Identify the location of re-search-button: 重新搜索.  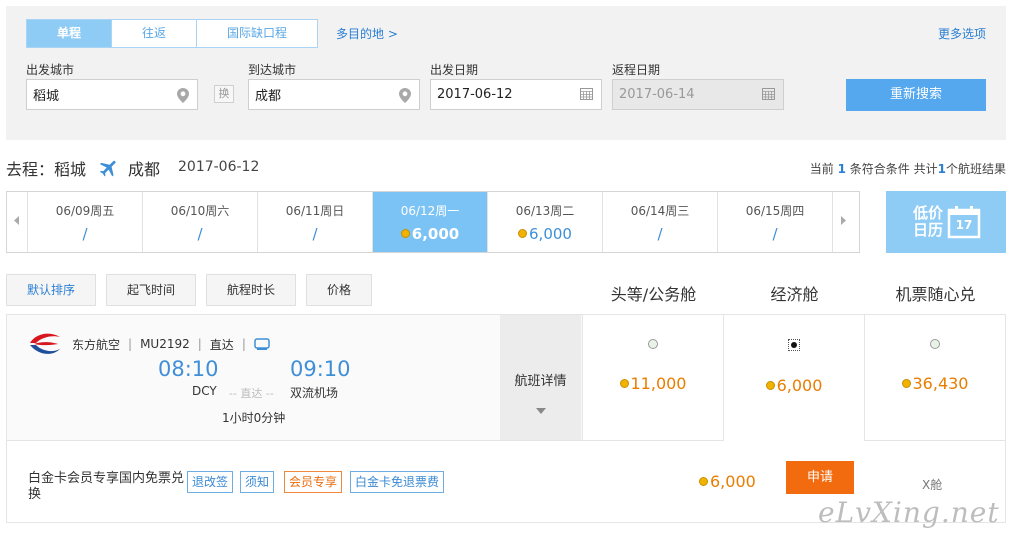
(916, 95).